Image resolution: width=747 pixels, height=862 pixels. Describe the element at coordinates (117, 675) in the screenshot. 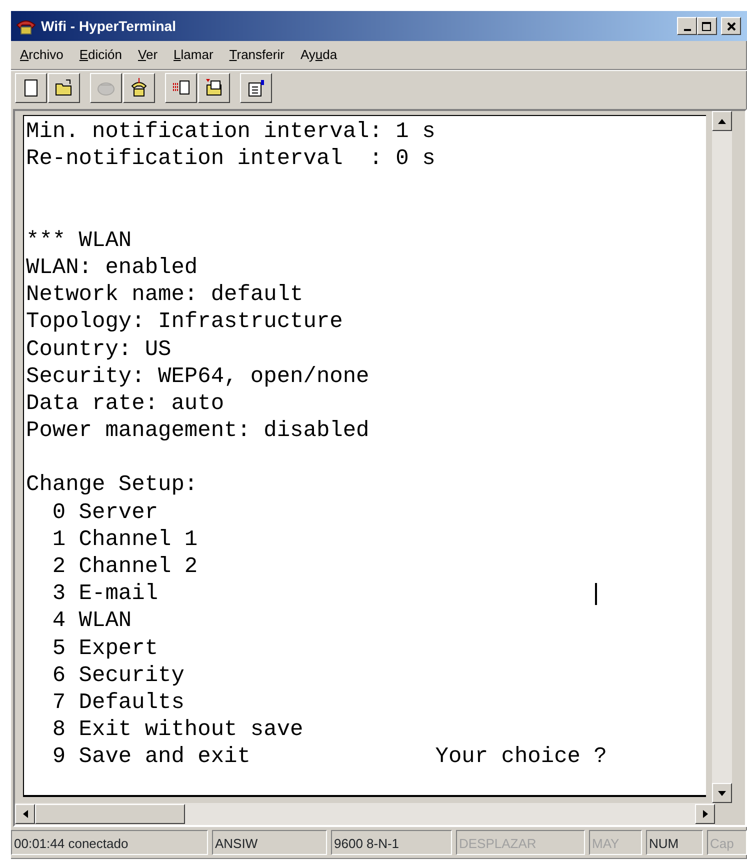

I see `terminal-line: 6 Security` at that location.